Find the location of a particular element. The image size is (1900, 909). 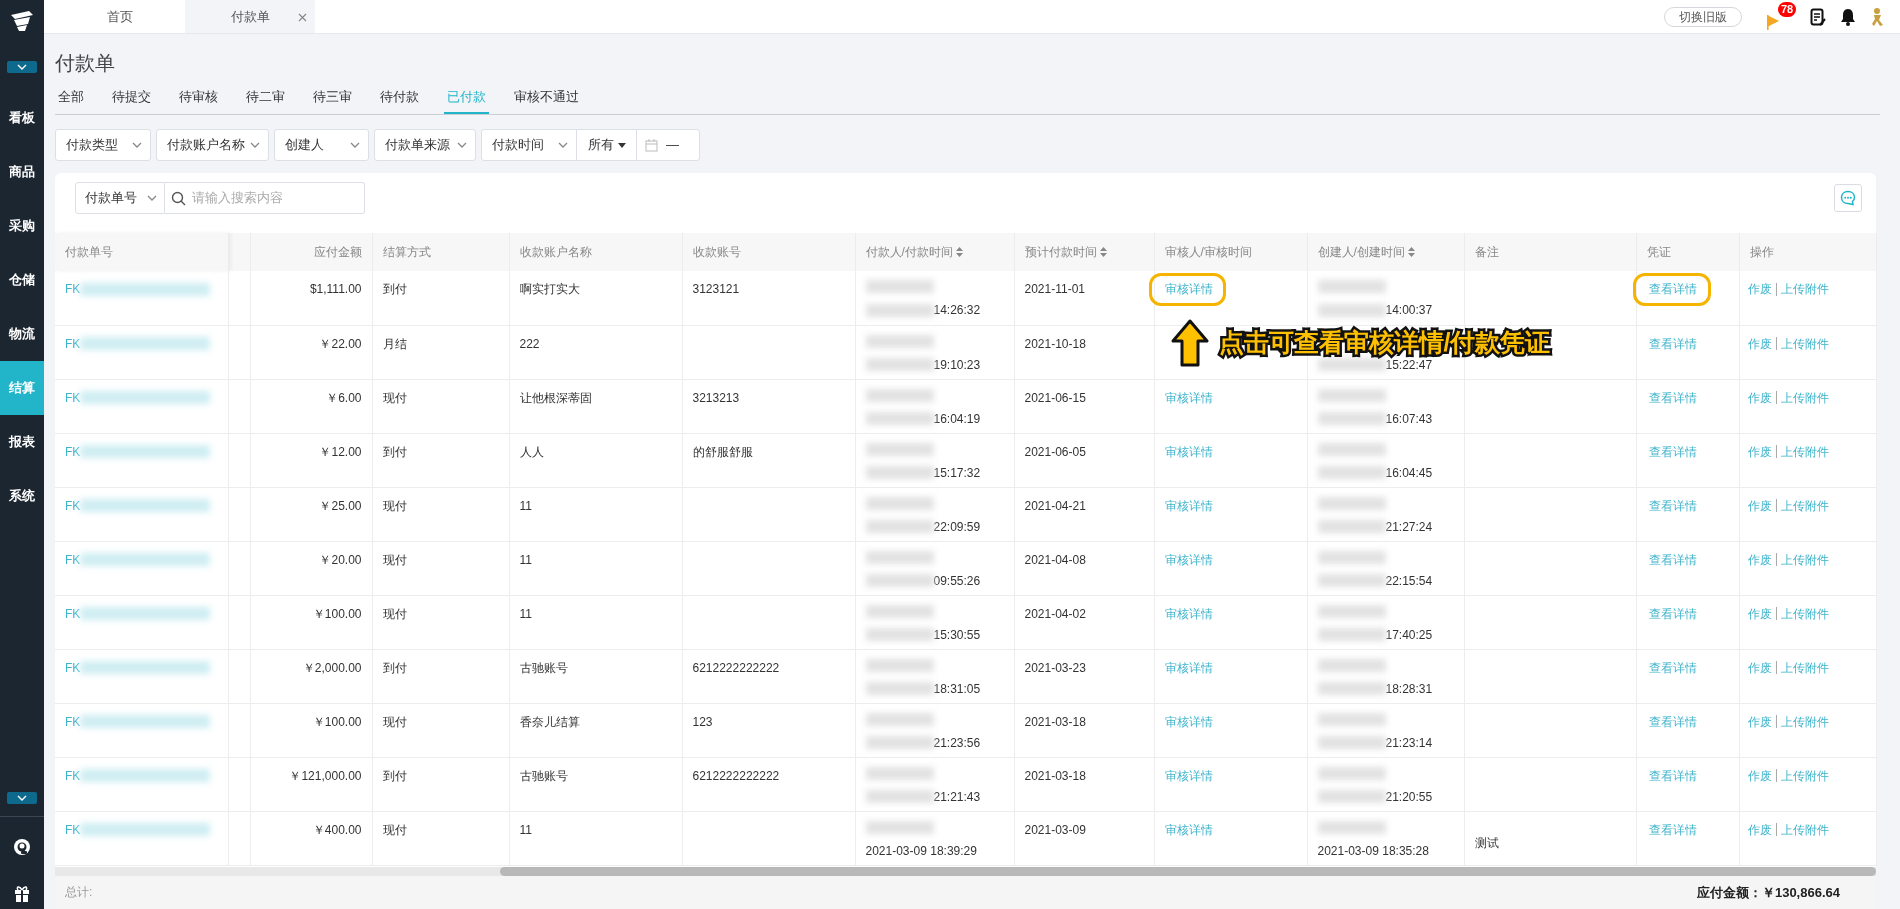

status-tab: 已付款 is located at coordinates (466, 98).